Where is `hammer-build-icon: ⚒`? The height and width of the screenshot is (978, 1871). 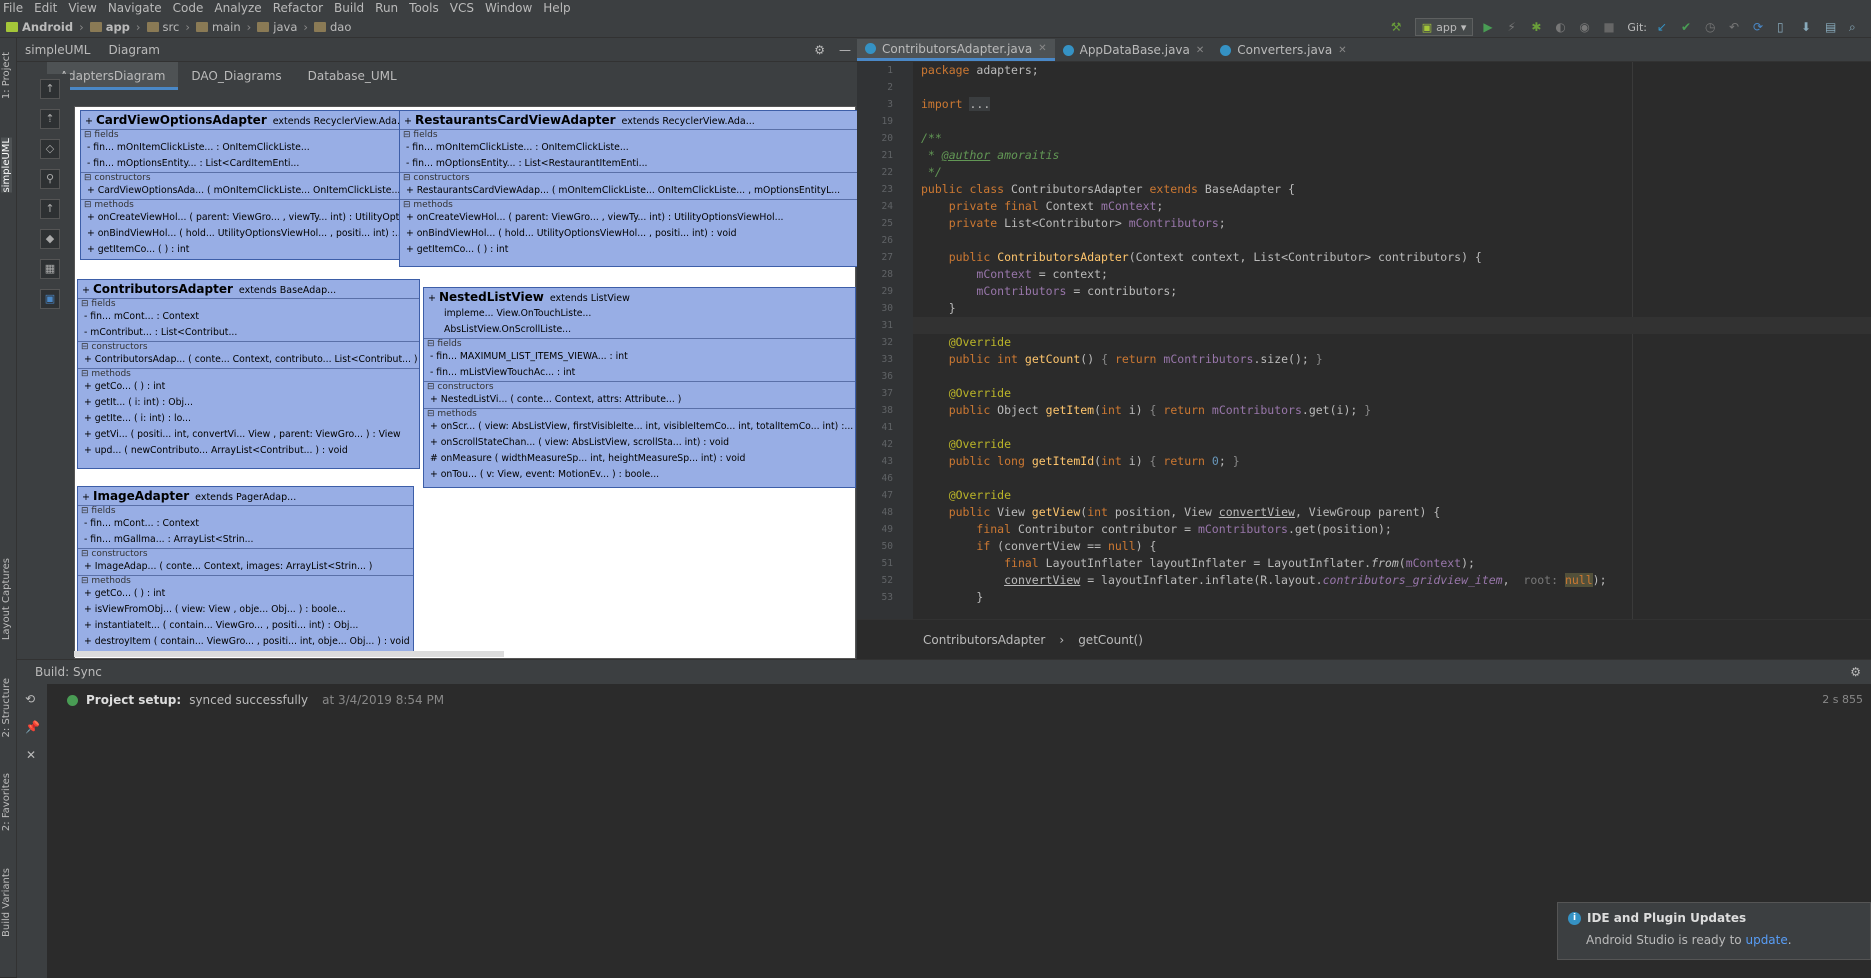 hammer-build-icon: ⚒ is located at coordinates (1398, 27).